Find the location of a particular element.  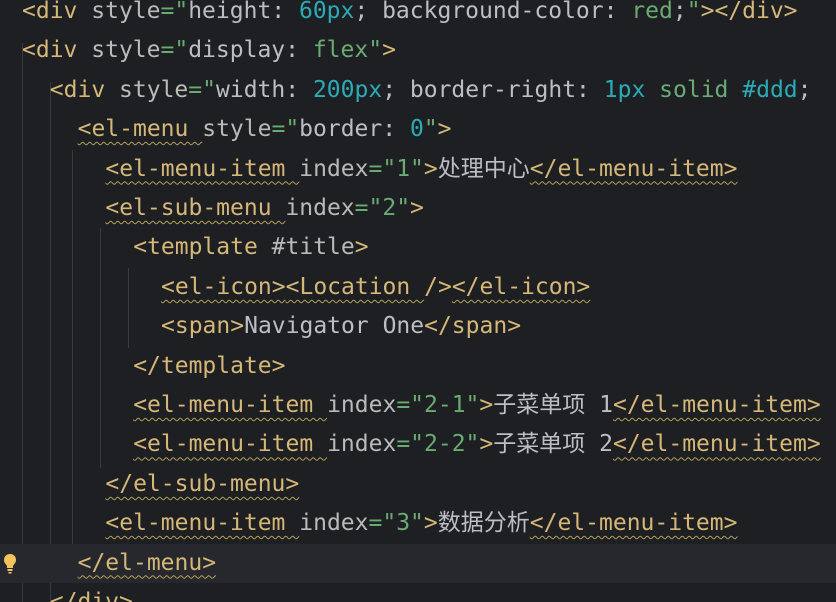

code-token: ="2" is located at coordinates (382, 208).